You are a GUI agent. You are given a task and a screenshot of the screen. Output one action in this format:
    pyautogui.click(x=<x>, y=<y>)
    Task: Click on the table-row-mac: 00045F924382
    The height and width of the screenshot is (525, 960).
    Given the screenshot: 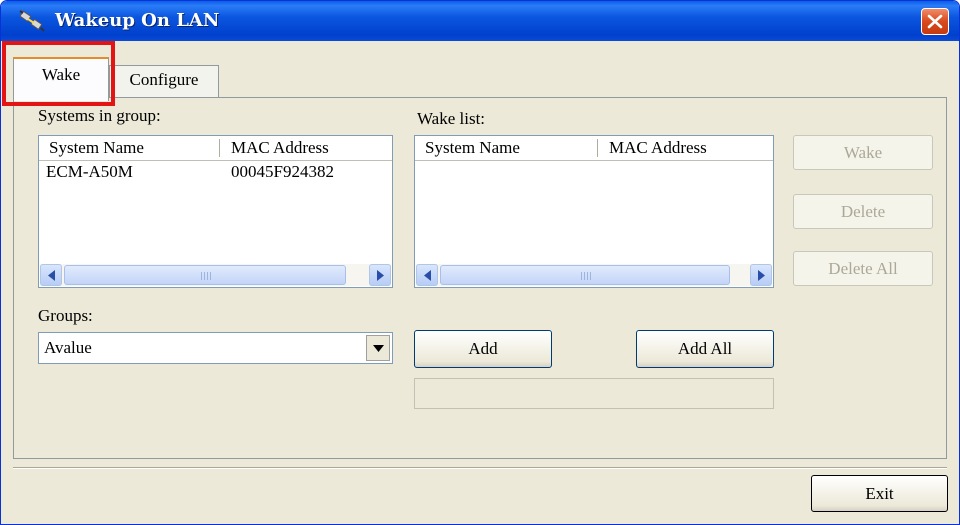 What is the action you would take?
    pyautogui.click(x=282, y=172)
    